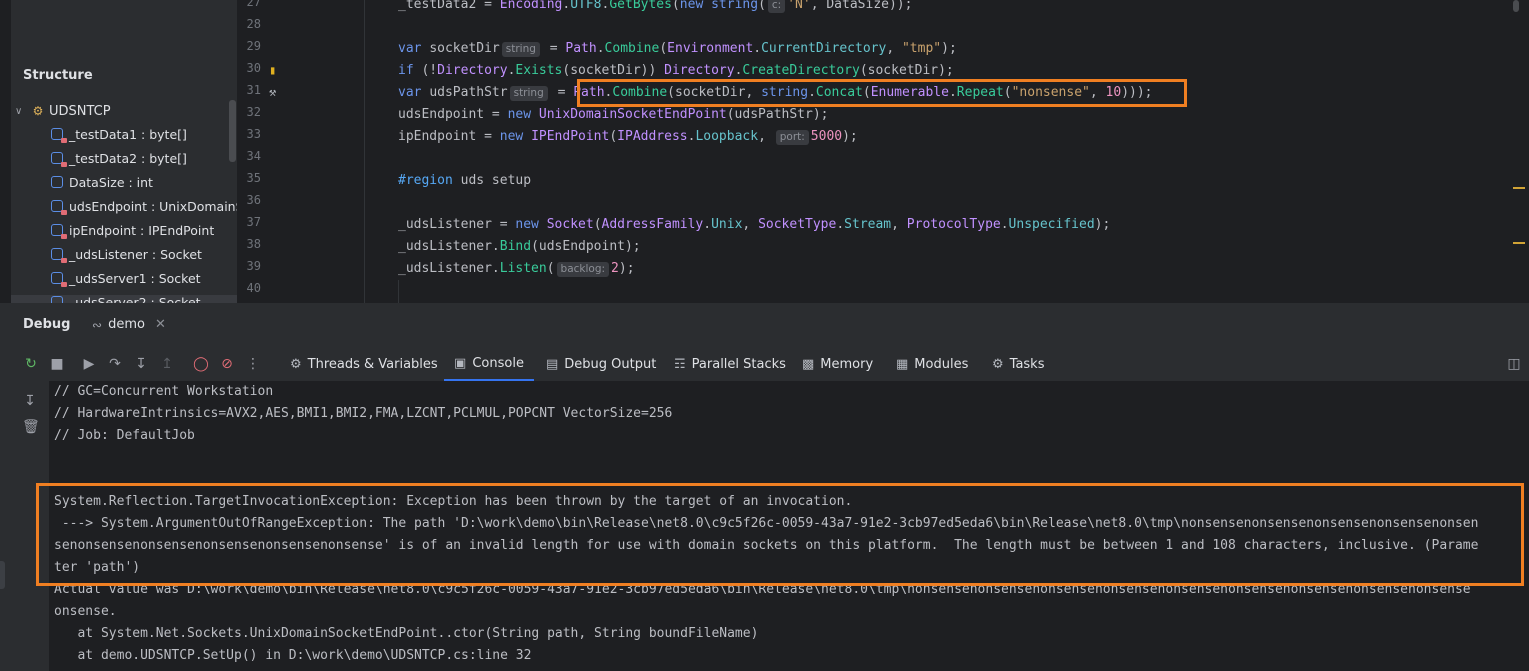 The image size is (1529, 671). I want to click on tab-memory: ▩ Memory, so click(837, 364).